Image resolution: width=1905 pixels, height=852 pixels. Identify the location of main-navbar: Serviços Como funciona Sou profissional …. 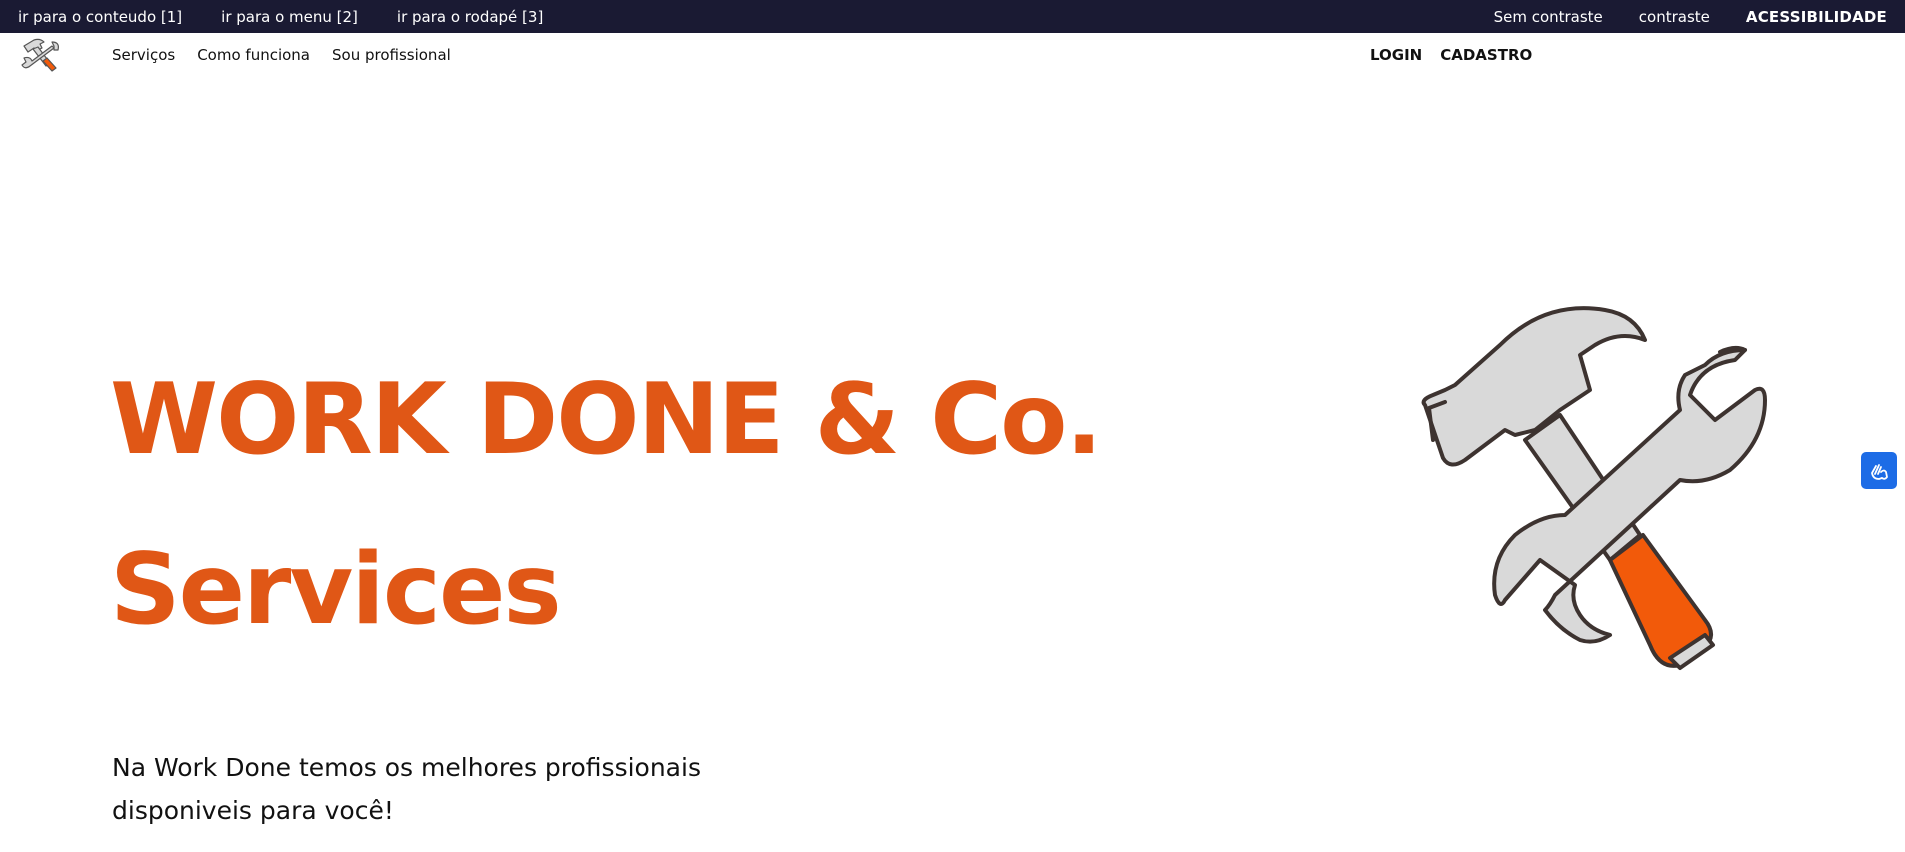
(952, 55).